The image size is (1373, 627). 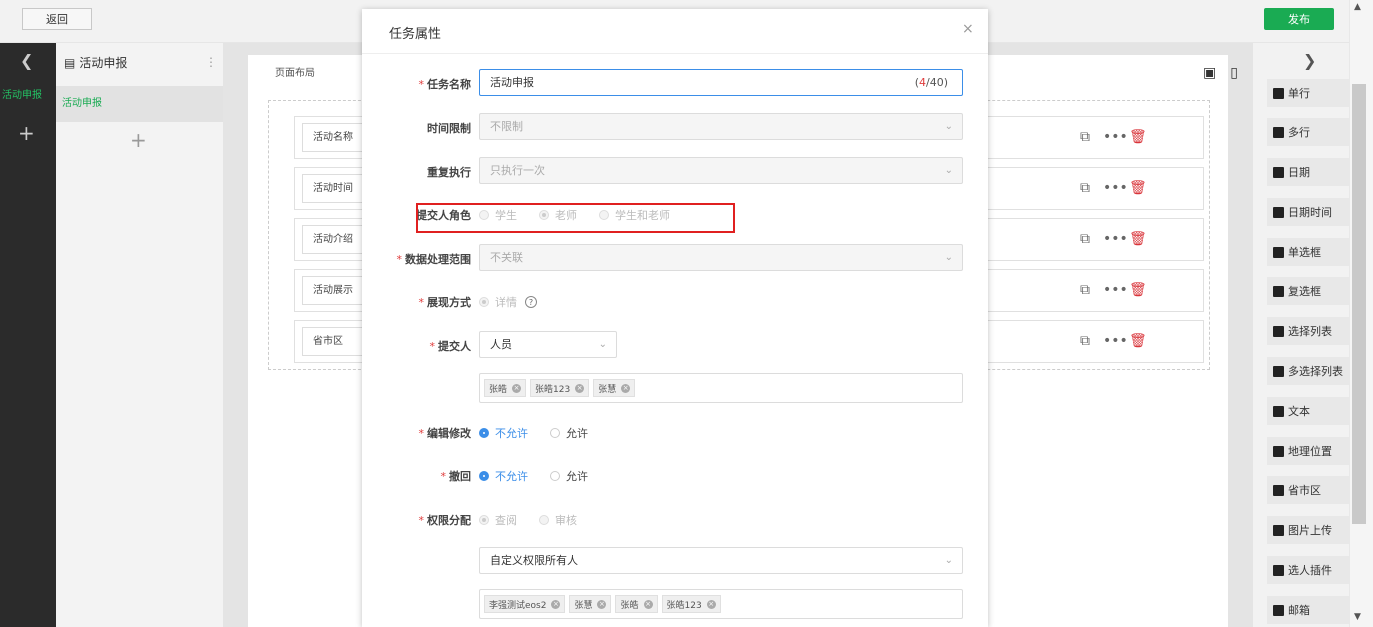 I want to click on component-text: 文本, so click(x=1308, y=411).